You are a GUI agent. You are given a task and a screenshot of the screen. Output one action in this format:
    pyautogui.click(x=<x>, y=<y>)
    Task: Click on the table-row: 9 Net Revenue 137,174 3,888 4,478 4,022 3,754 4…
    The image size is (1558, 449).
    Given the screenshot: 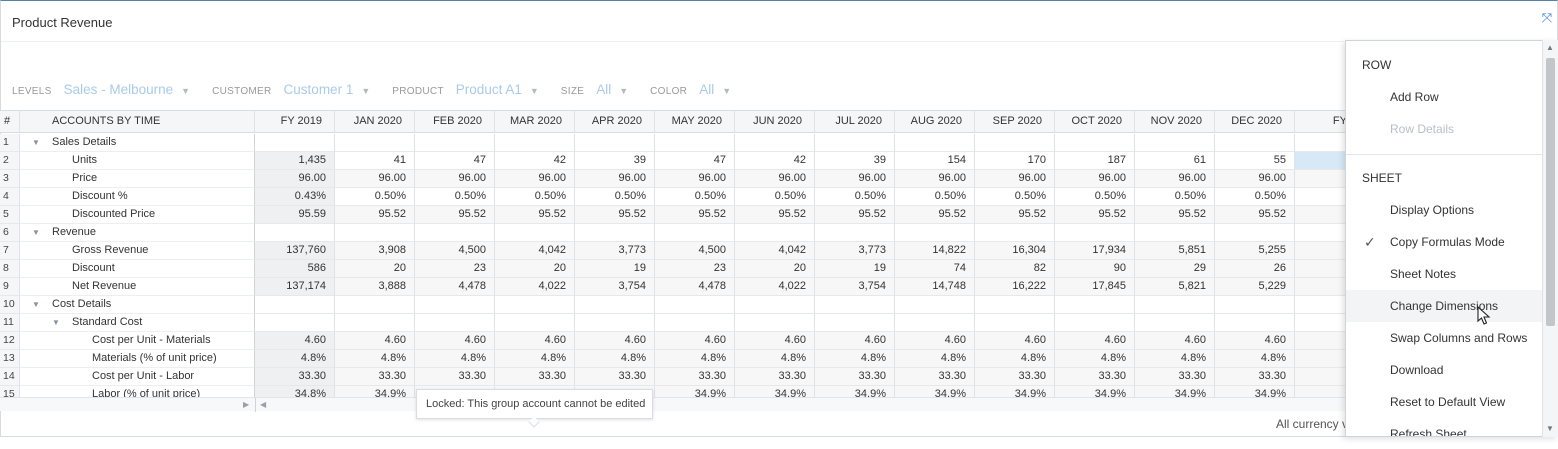 What is the action you would take?
    pyautogui.click(x=672, y=287)
    